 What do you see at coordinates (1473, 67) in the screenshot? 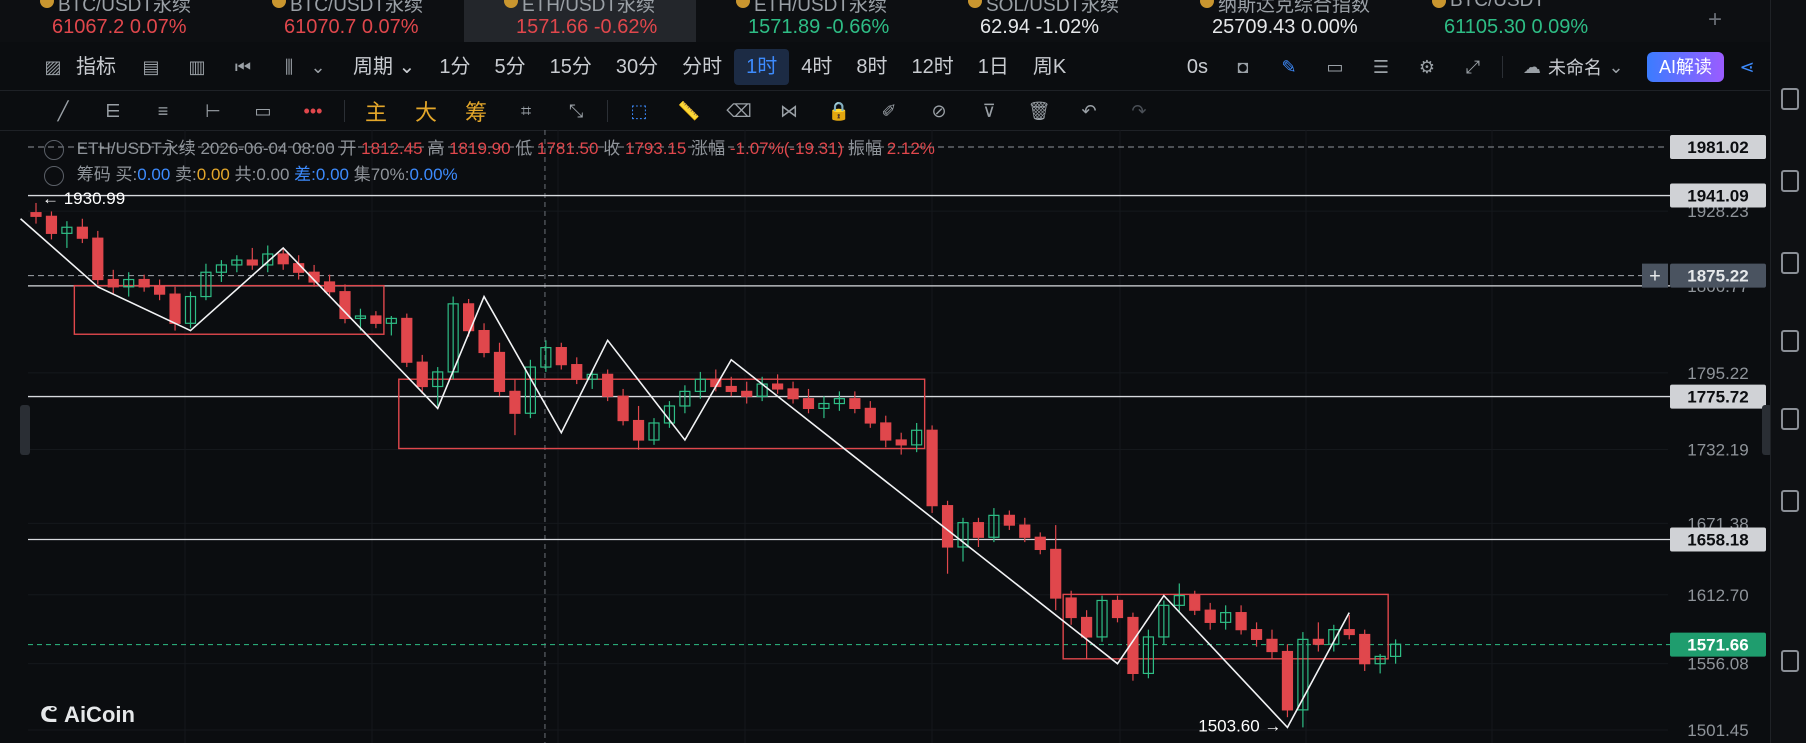
I see `fullscreen-icon: ⤢` at bounding box center [1473, 67].